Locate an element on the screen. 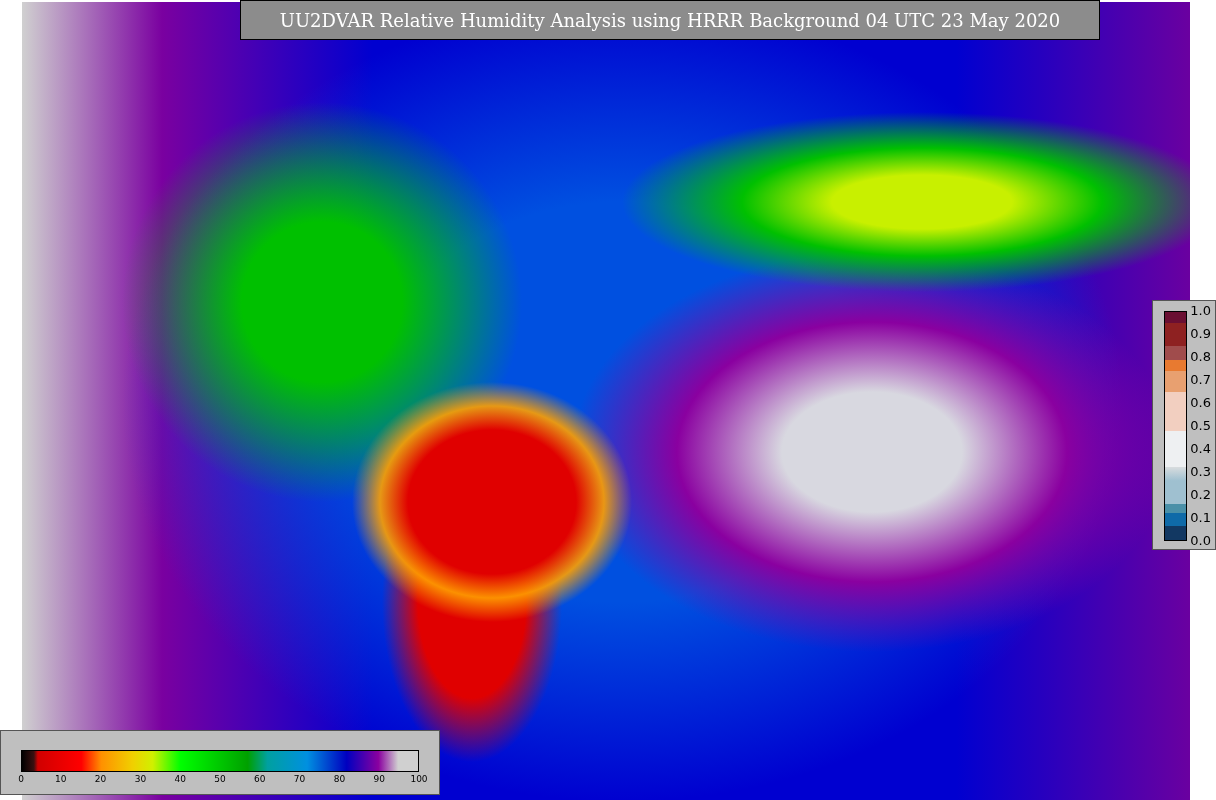 This screenshot has height=800, width=1216. scale-tick-label: 0.6 is located at coordinates (1200, 403).